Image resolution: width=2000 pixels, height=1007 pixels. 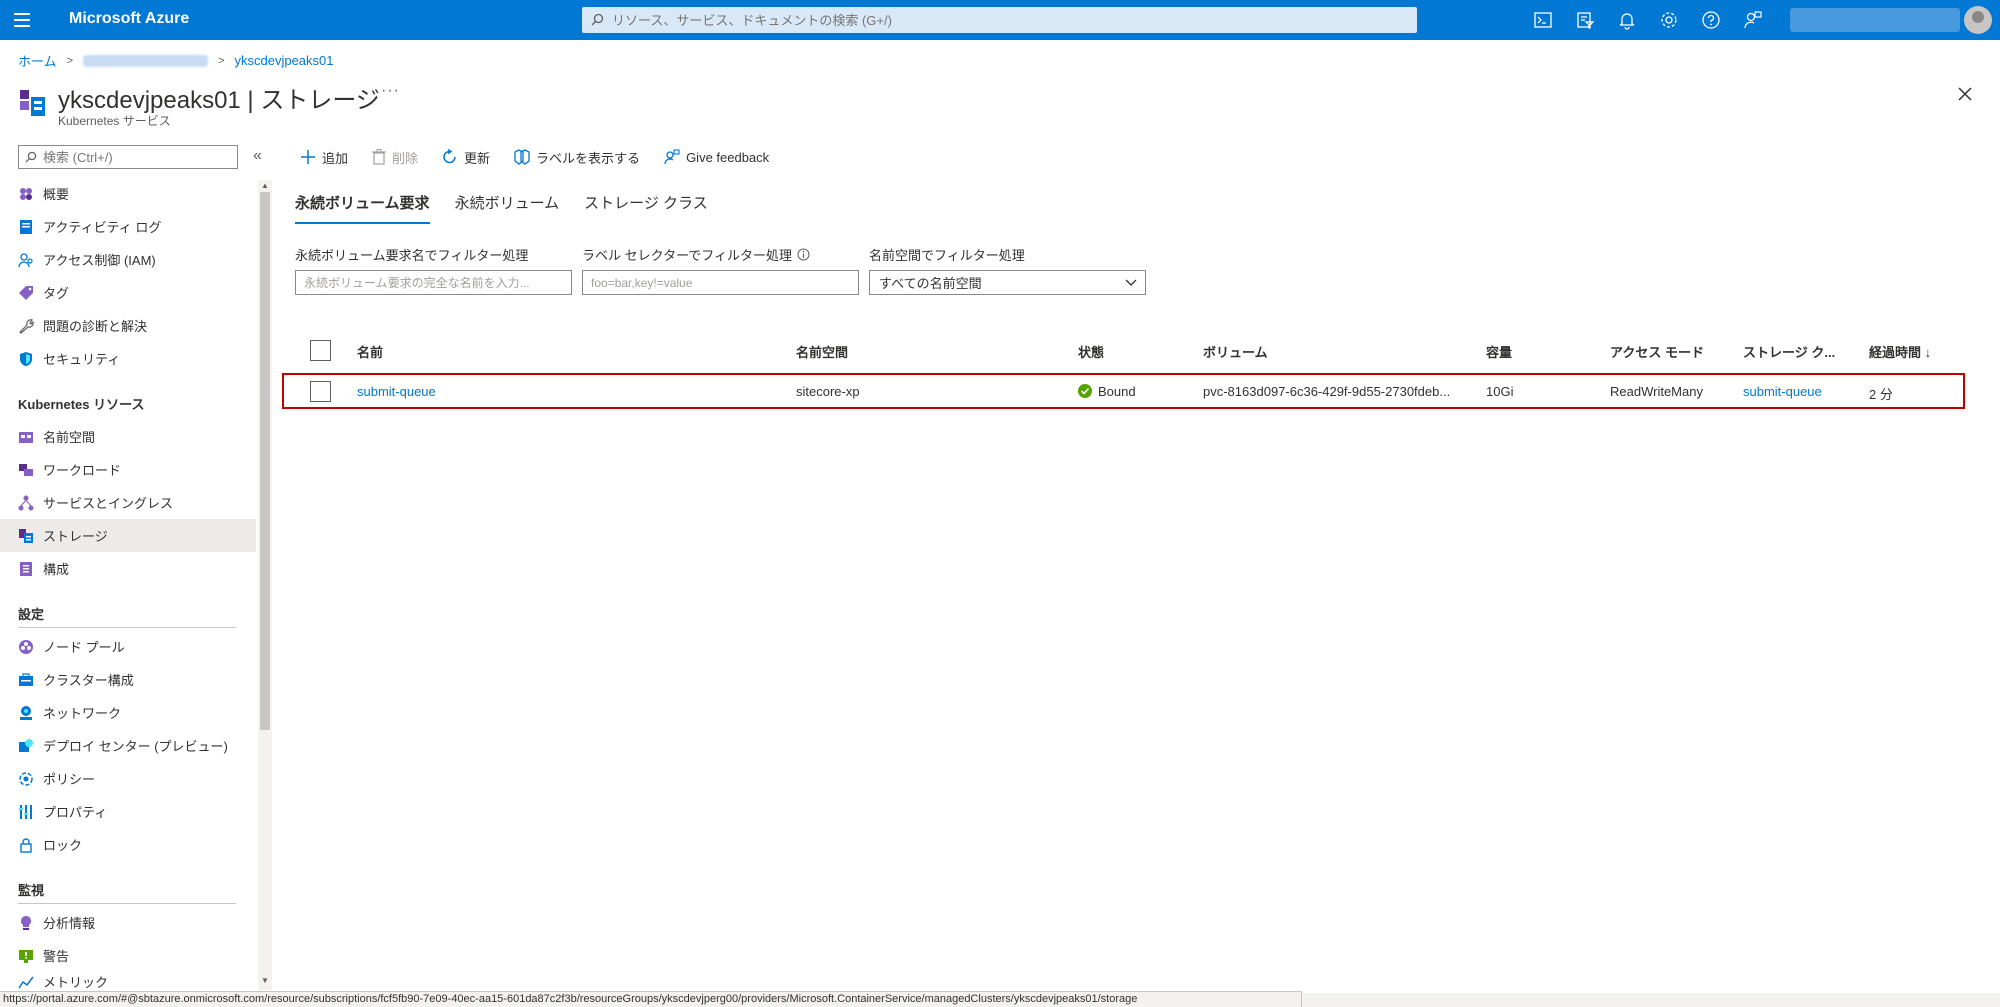 I want to click on services-icon, so click(x=26, y=503).